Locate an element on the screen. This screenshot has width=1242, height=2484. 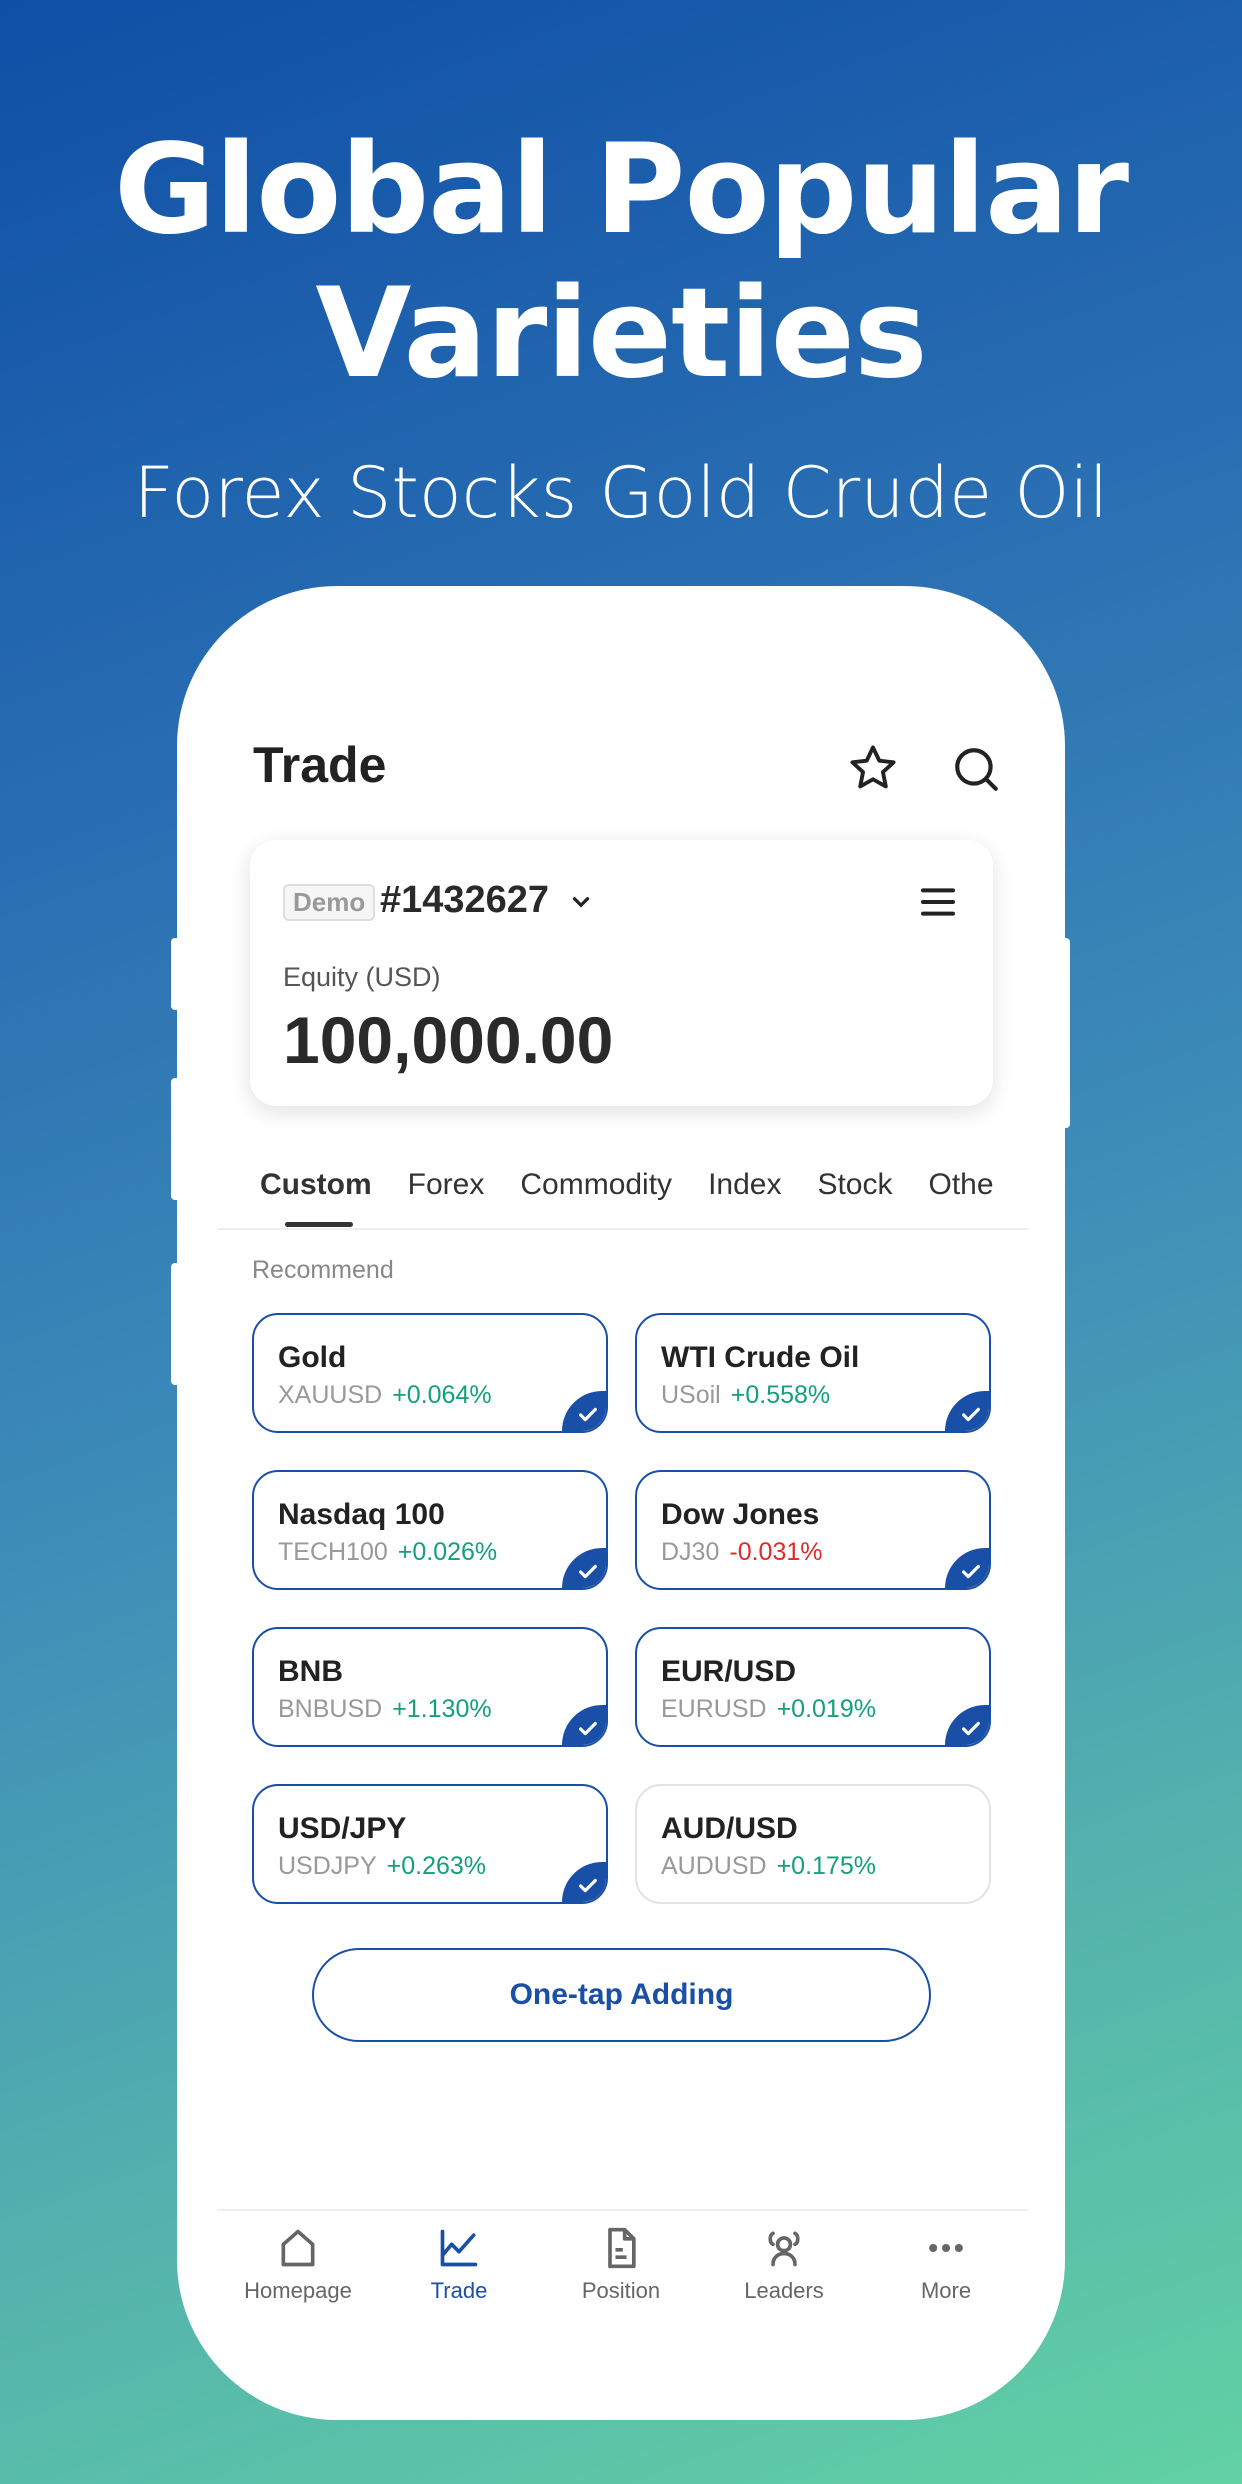
nav-trade: Trade is located at coordinates (459, 2265).